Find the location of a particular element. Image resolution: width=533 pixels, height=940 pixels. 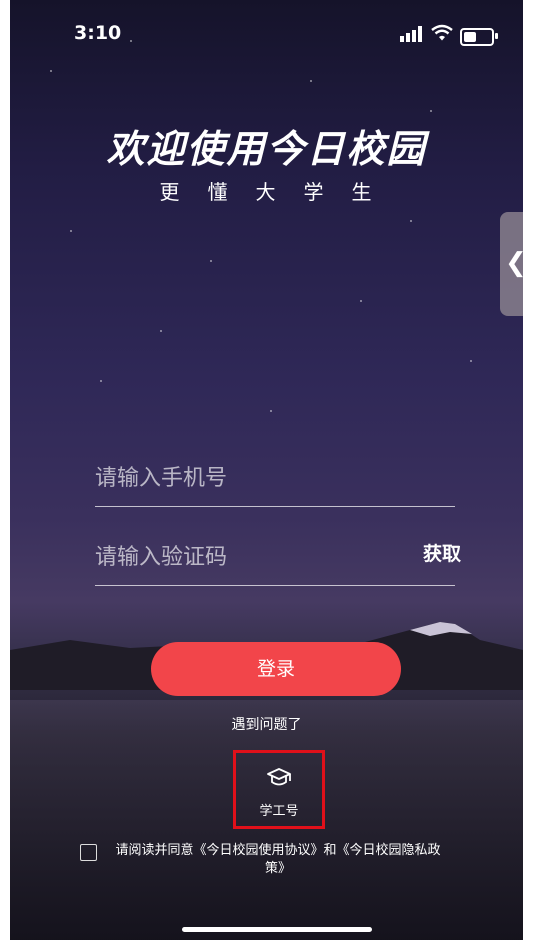

phone-input: 请输入手机号 is located at coordinates (275, 476).